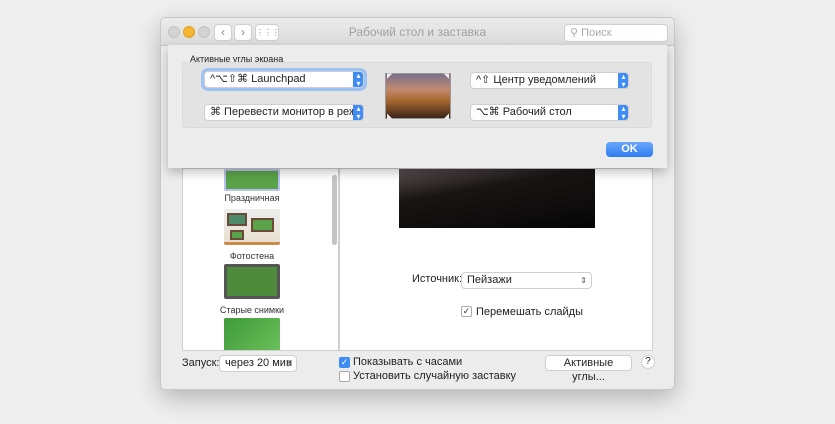 The height and width of the screenshot is (424, 835). Describe the element at coordinates (252, 334) in the screenshot. I see `screensaver-thumb` at that location.